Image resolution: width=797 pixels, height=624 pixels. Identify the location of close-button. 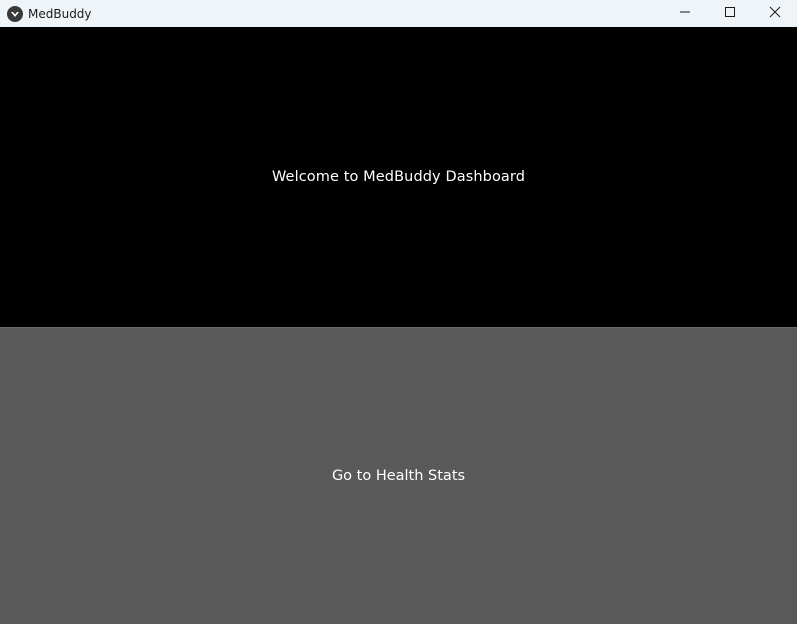
(774, 11).